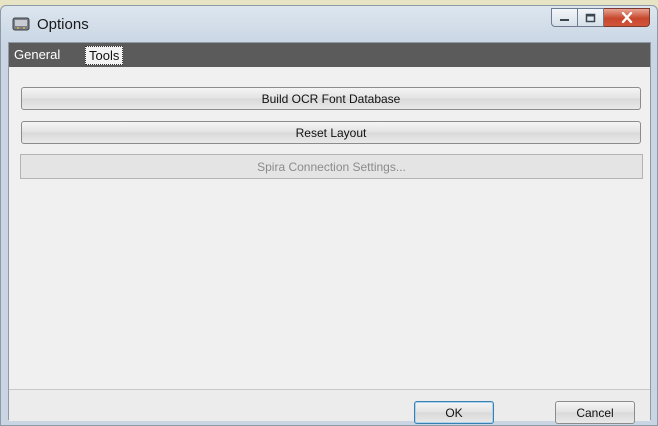 The width and height of the screenshot is (658, 426). What do you see at coordinates (331, 132) in the screenshot?
I see `reset-layout-button: Reset Layout` at bounding box center [331, 132].